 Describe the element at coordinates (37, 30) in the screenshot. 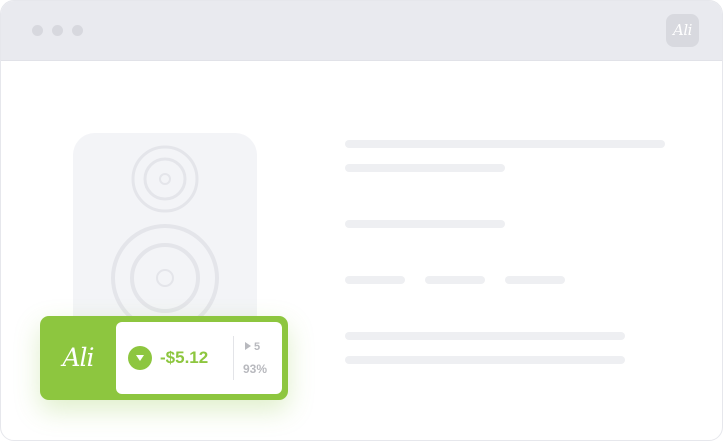

I see `window-close-dot` at that location.